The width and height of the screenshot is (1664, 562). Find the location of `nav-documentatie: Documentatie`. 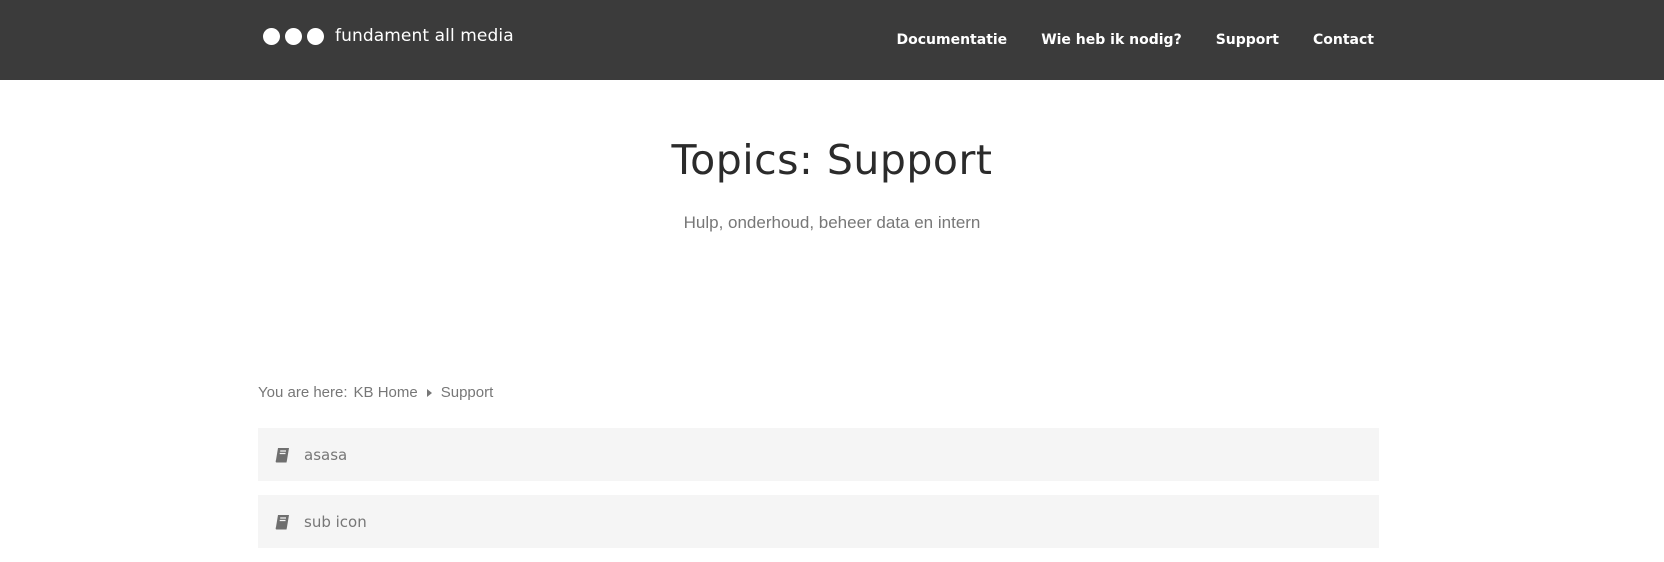

nav-documentatie: Documentatie is located at coordinates (952, 40).